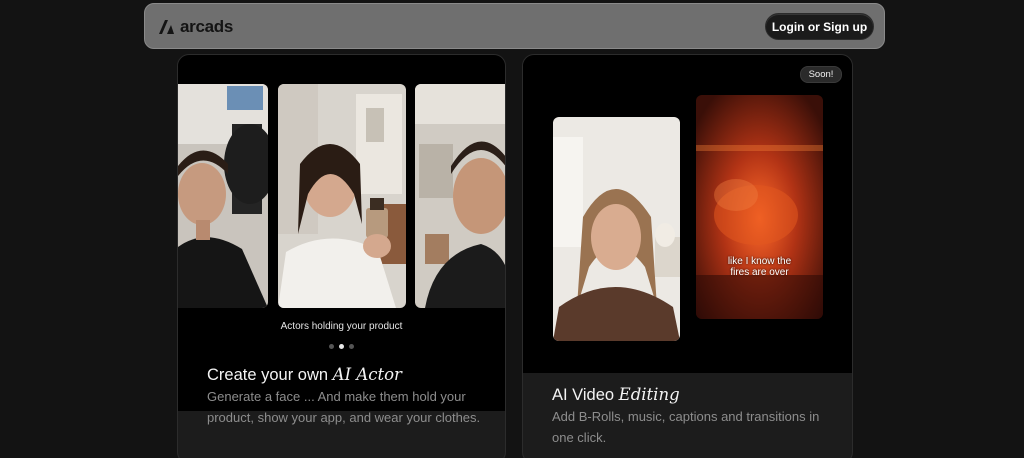  Describe the element at coordinates (341, 326) in the screenshot. I see `carousel-caption: Actors holding your product` at that location.